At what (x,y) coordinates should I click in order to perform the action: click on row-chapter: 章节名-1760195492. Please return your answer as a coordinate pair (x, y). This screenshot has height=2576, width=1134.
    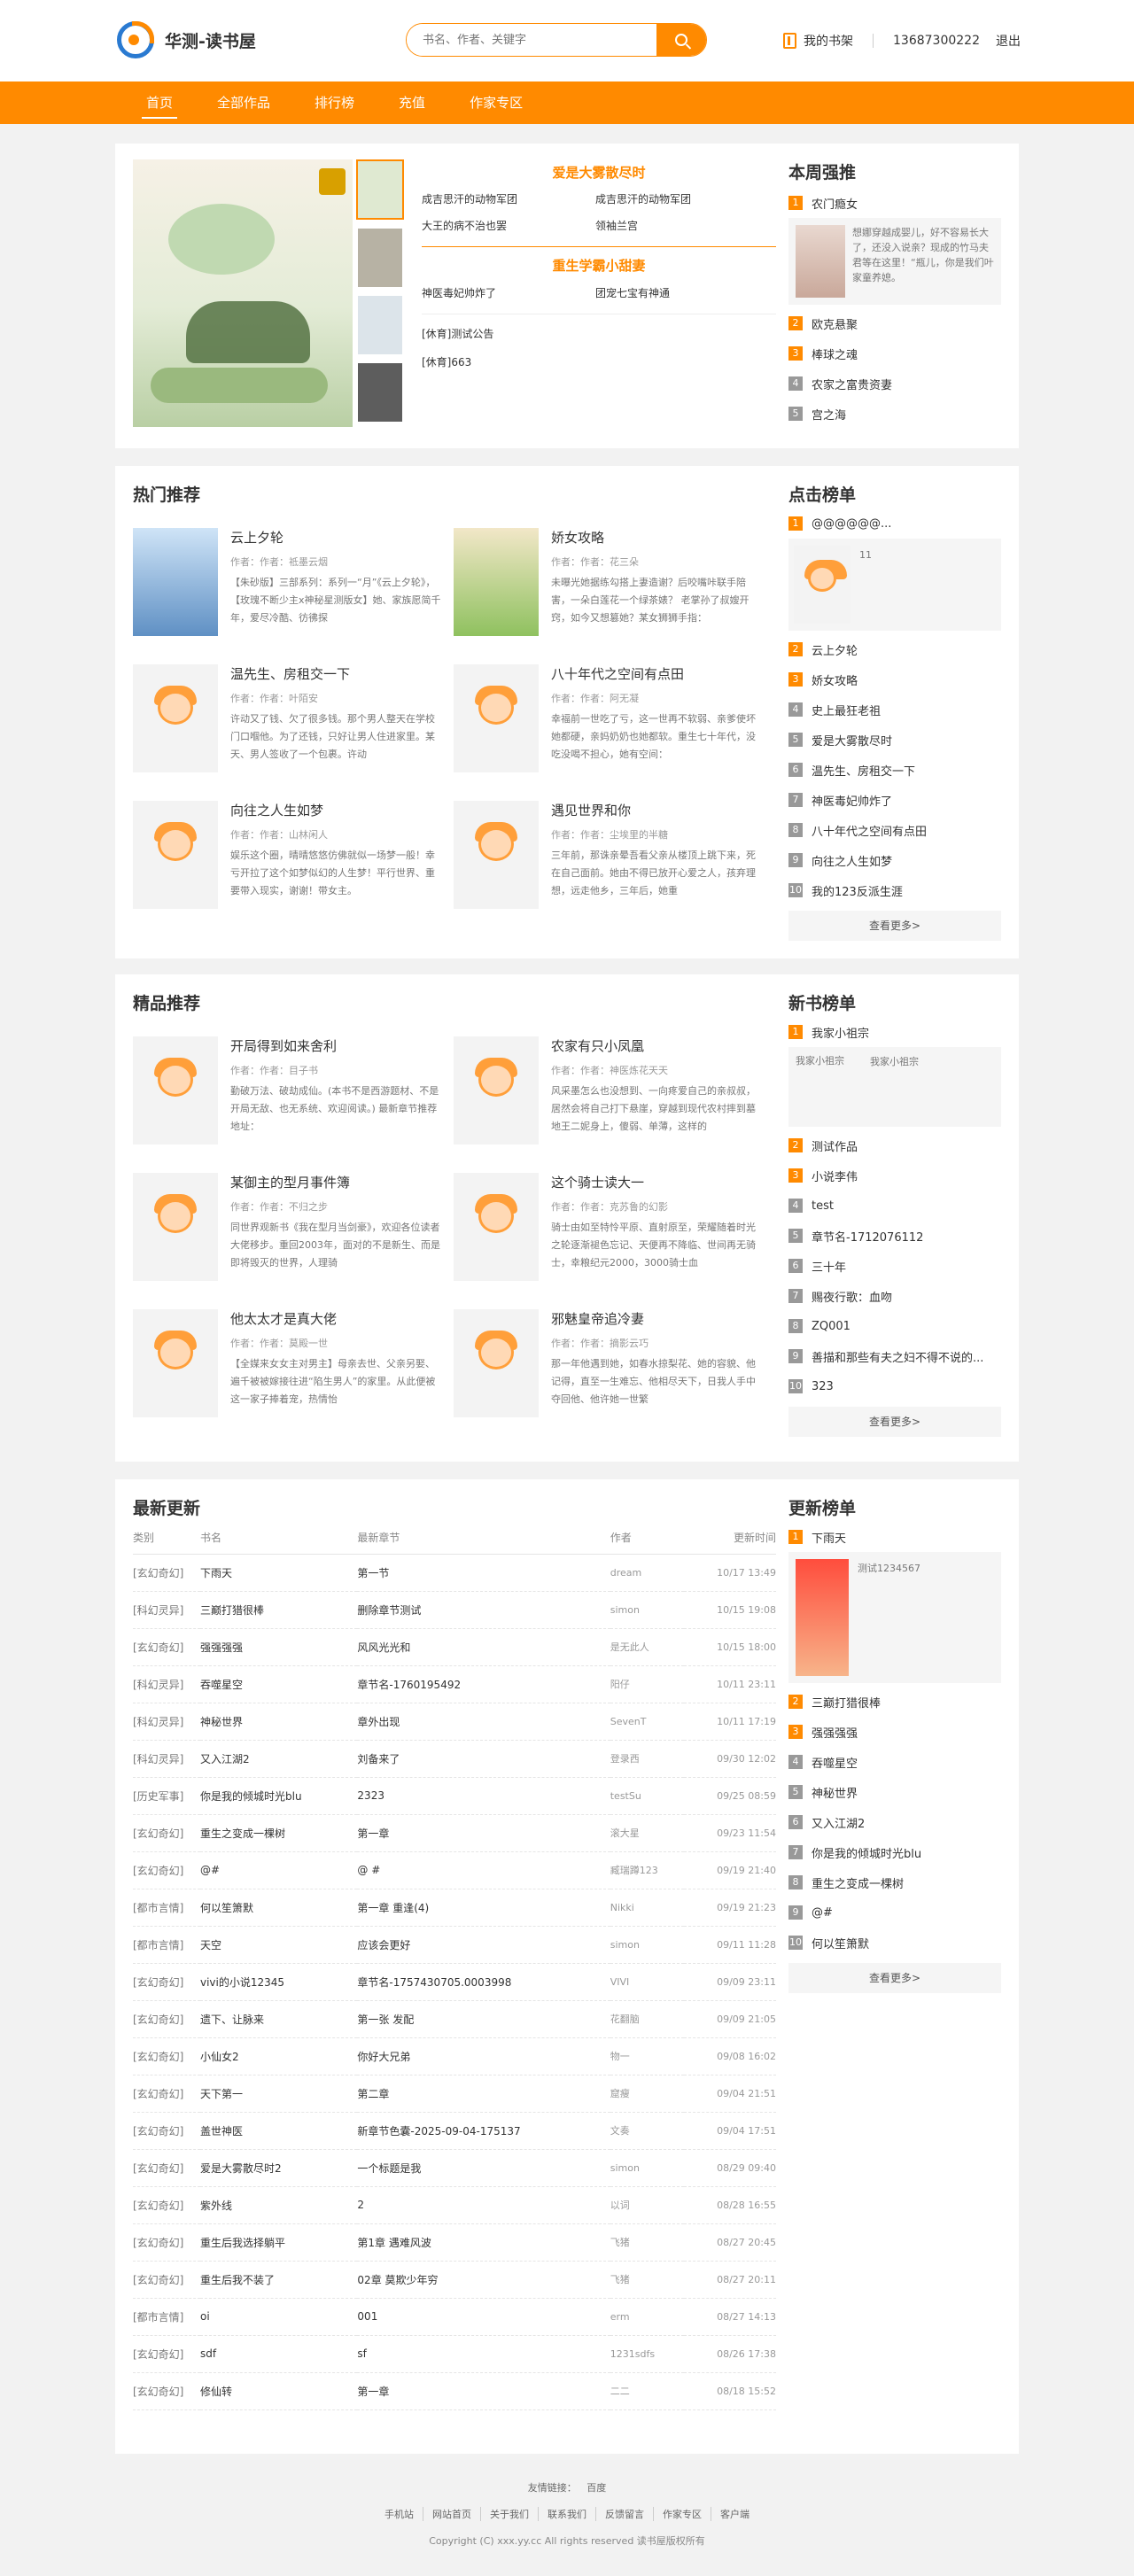
    Looking at the image, I should click on (483, 1684).